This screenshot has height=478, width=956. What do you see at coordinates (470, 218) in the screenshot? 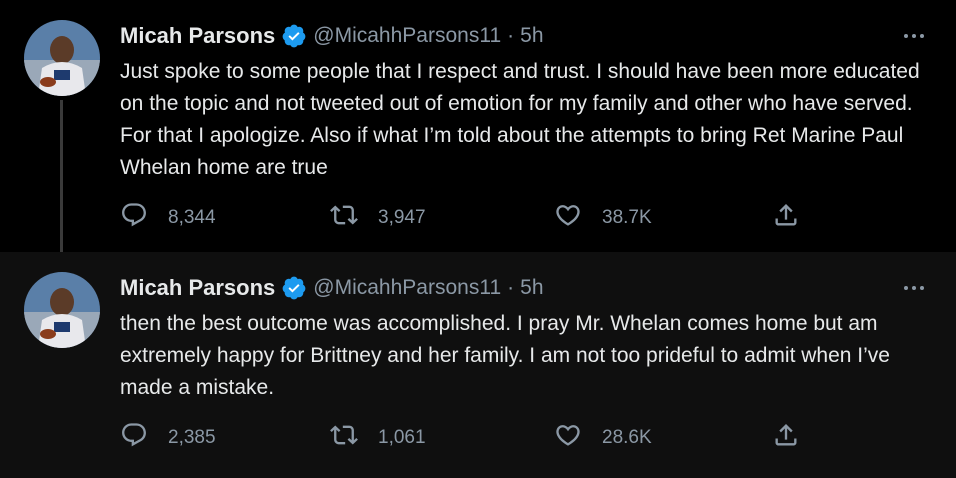
I see `tweet-actions: 8,344 3,947 38.7K` at bounding box center [470, 218].